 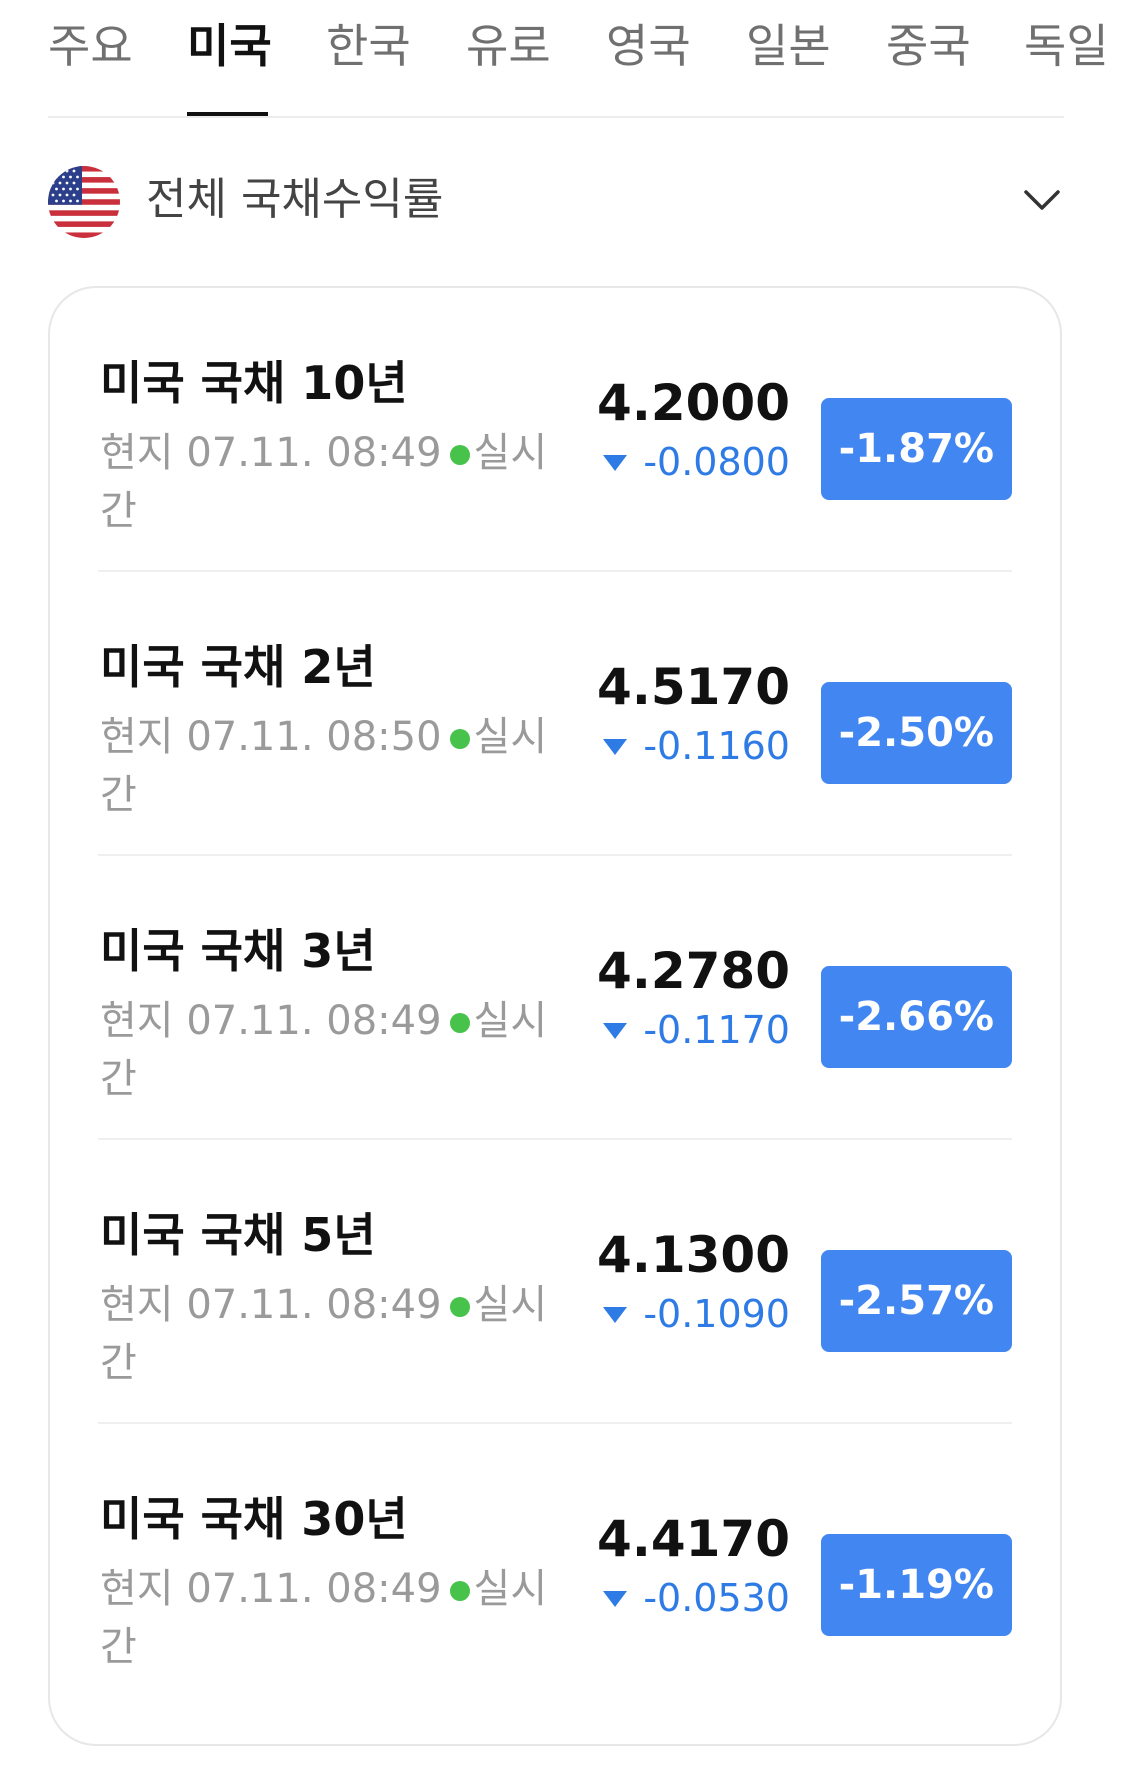 I want to click on tab-euro: 유로, so click(x=508, y=46).